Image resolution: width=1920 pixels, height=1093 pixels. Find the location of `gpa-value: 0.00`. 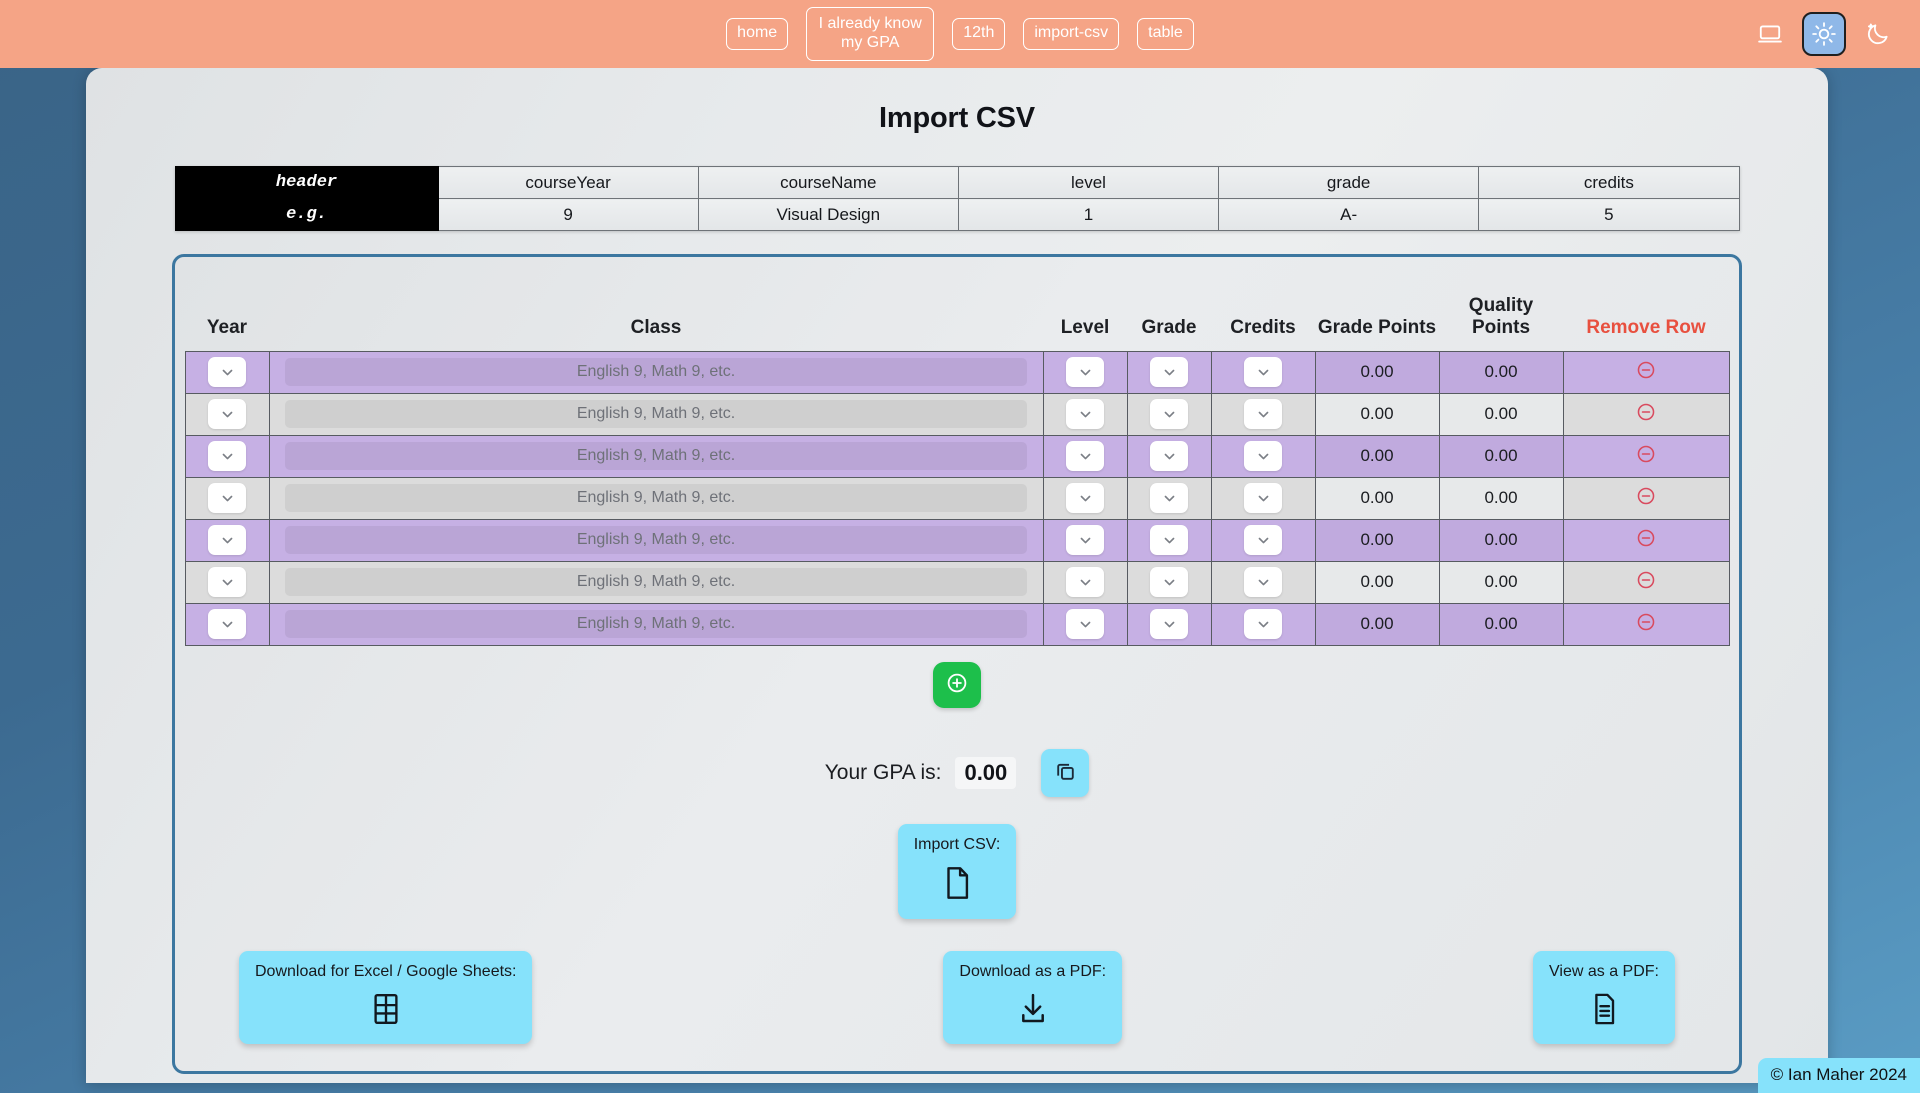

gpa-value: 0.00 is located at coordinates (986, 772).